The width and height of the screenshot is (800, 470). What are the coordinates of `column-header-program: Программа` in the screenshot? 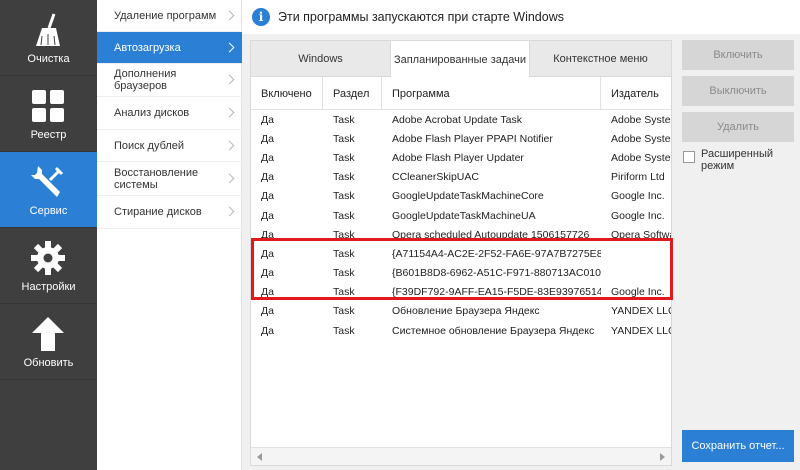 It's located at (491, 93).